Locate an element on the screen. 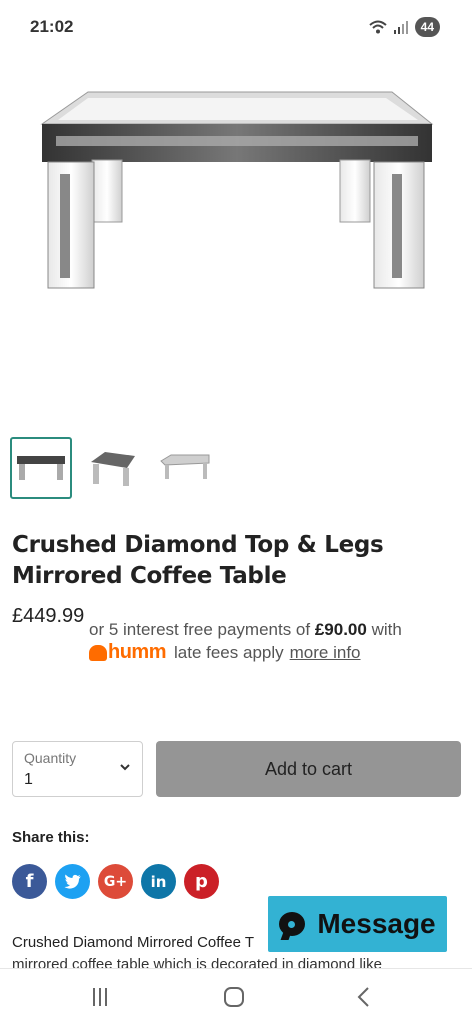 The width and height of the screenshot is (472, 1024). google-plus-icon: G+ is located at coordinates (115, 881).